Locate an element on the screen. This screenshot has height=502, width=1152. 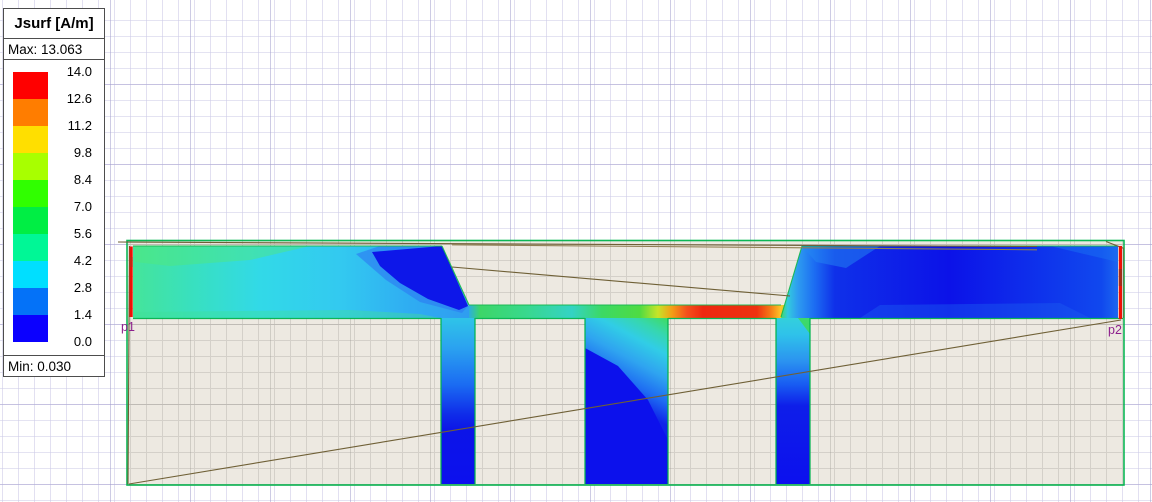
colorbar-tick-label: 5.6 is located at coordinates (82, 233).